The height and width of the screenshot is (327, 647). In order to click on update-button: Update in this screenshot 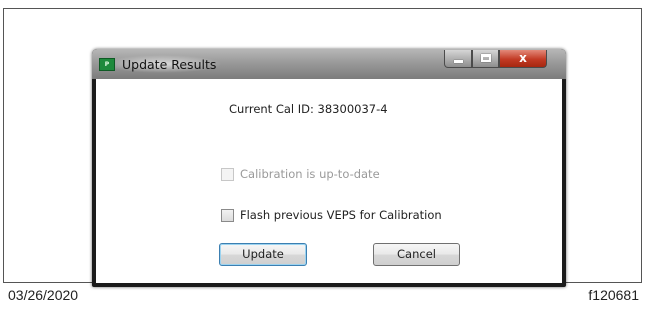, I will do `click(263, 254)`.